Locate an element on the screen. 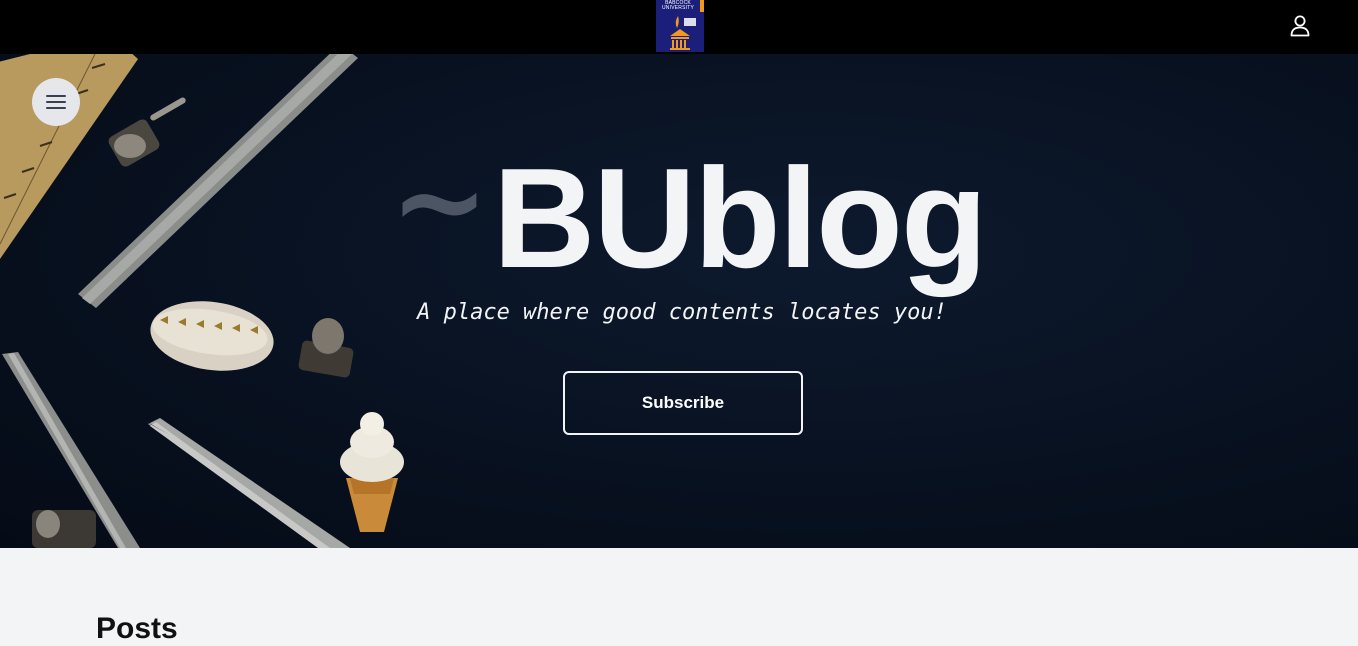  babcock-university-logo: BABCOCK UNIVERSITY is located at coordinates (680, 26).